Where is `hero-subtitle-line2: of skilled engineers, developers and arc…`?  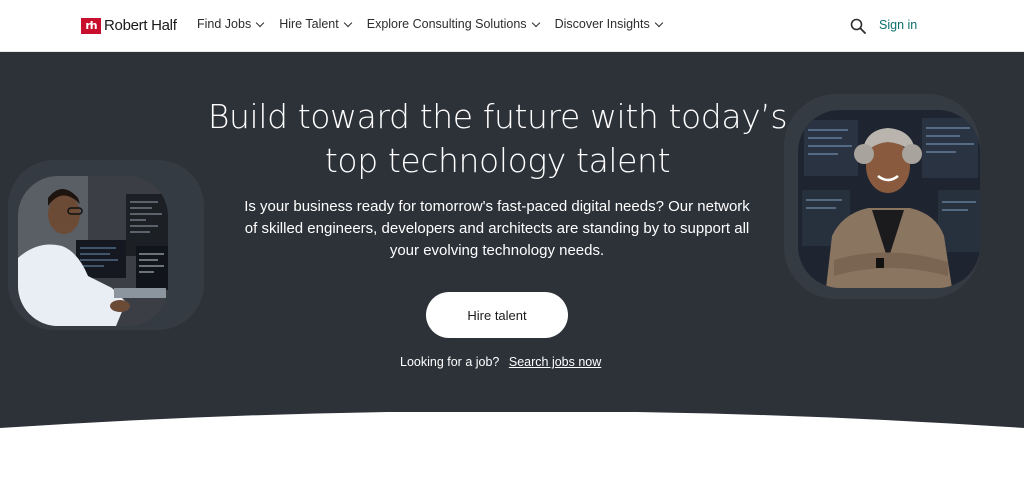
hero-subtitle-line2: of skilled engineers, developers and arc… is located at coordinates (497, 228).